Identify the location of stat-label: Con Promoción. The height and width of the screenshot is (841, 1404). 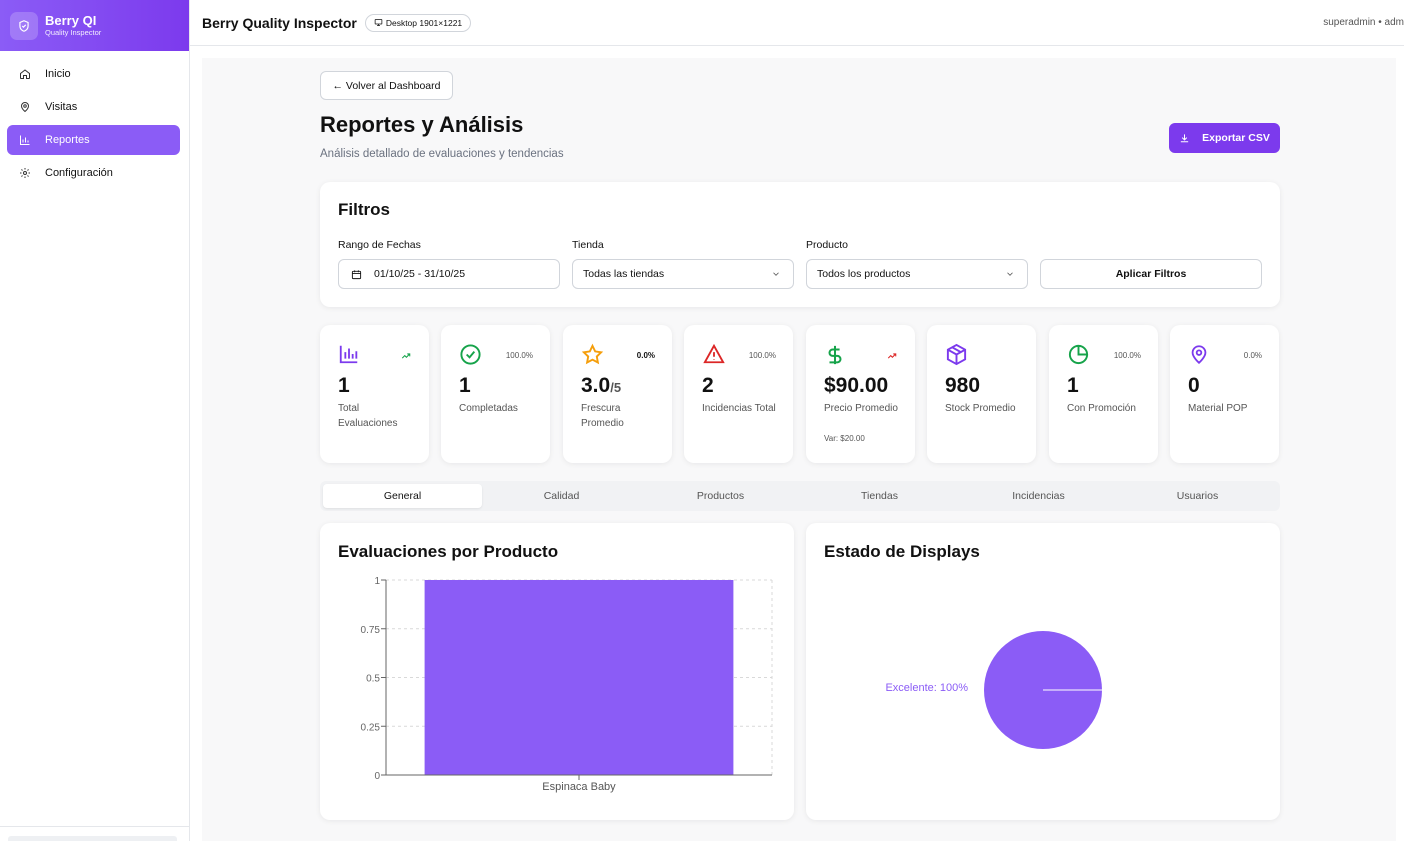
(1101, 408).